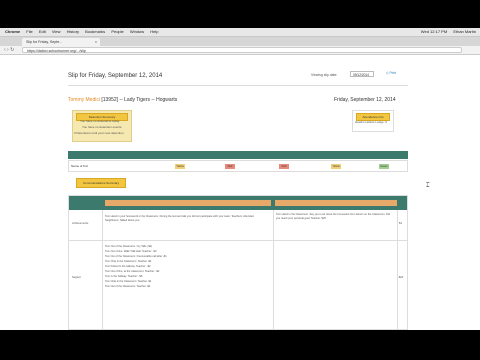  Describe the element at coordinates (100, 121) in the screenshot. I see `summary-line: You have no detentions today.` at that location.